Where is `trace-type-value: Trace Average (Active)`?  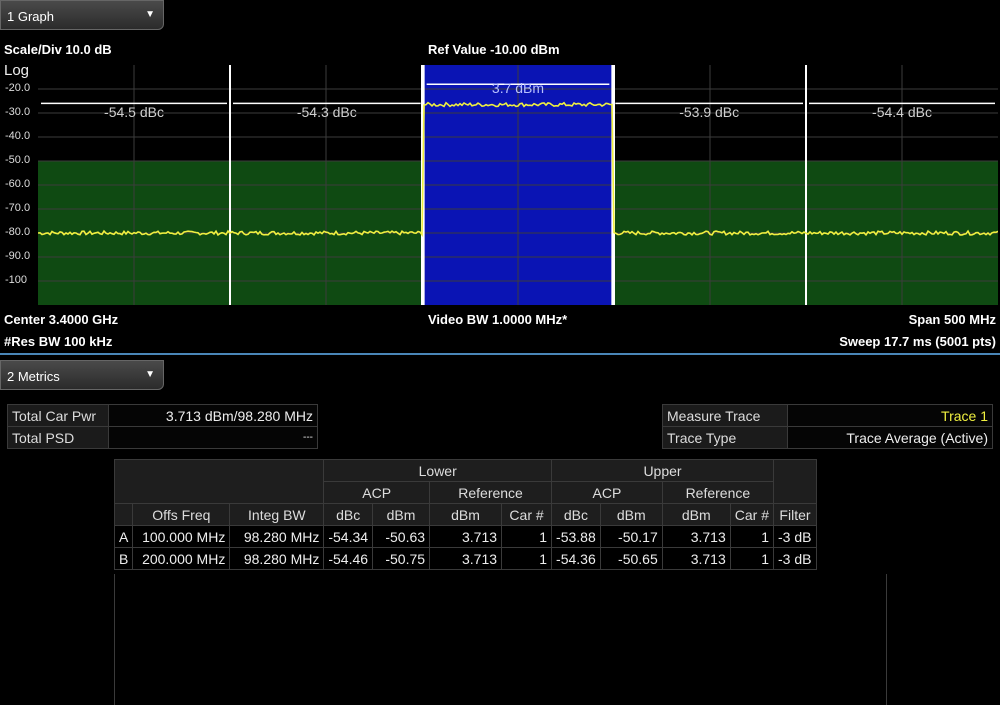
trace-type-value: Trace Average (Active) is located at coordinates (890, 437).